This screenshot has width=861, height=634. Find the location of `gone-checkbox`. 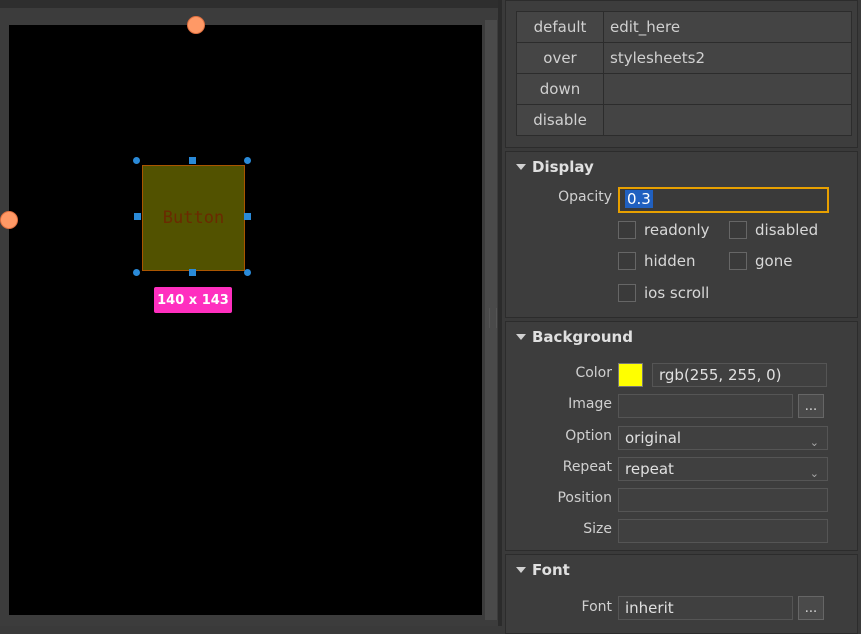

gone-checkbox is located at coordinates (738, 261).